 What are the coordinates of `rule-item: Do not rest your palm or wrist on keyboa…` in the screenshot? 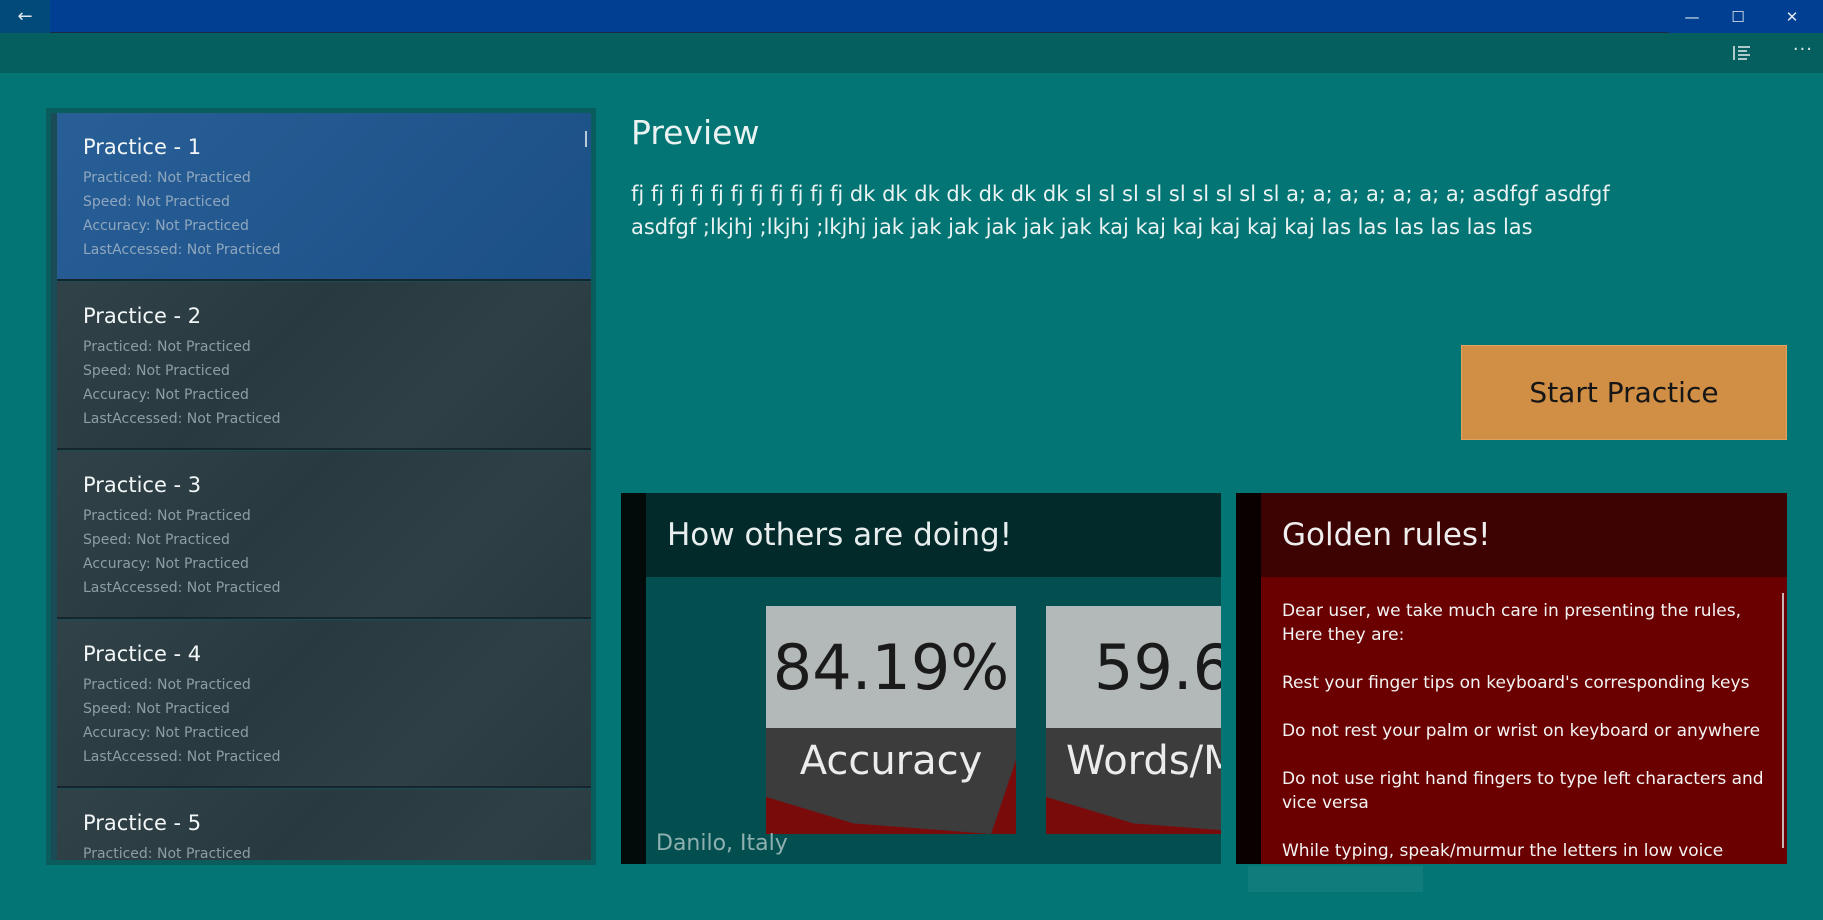 It's located at (1521, 731).